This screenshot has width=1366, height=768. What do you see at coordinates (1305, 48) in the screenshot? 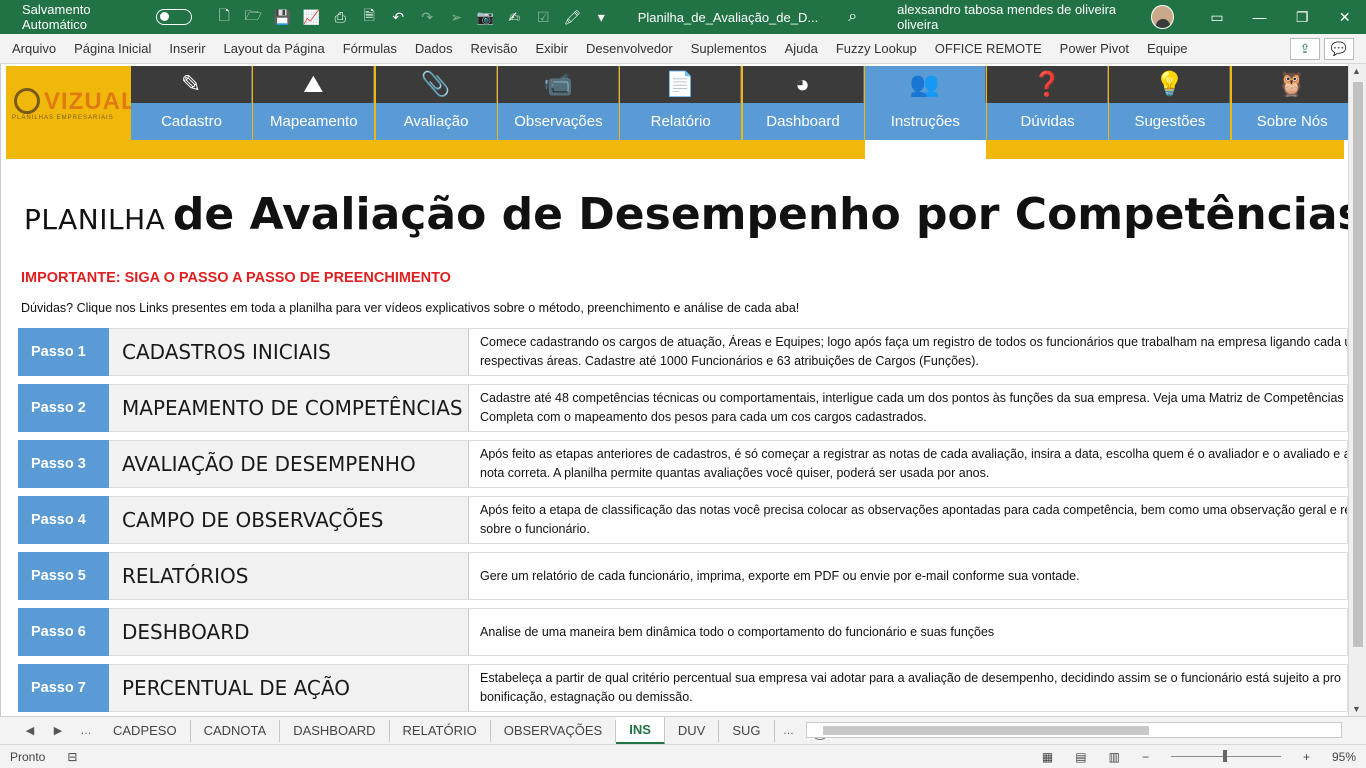
I see `share-icon: ⇪` at bounding box center [1305, 48].